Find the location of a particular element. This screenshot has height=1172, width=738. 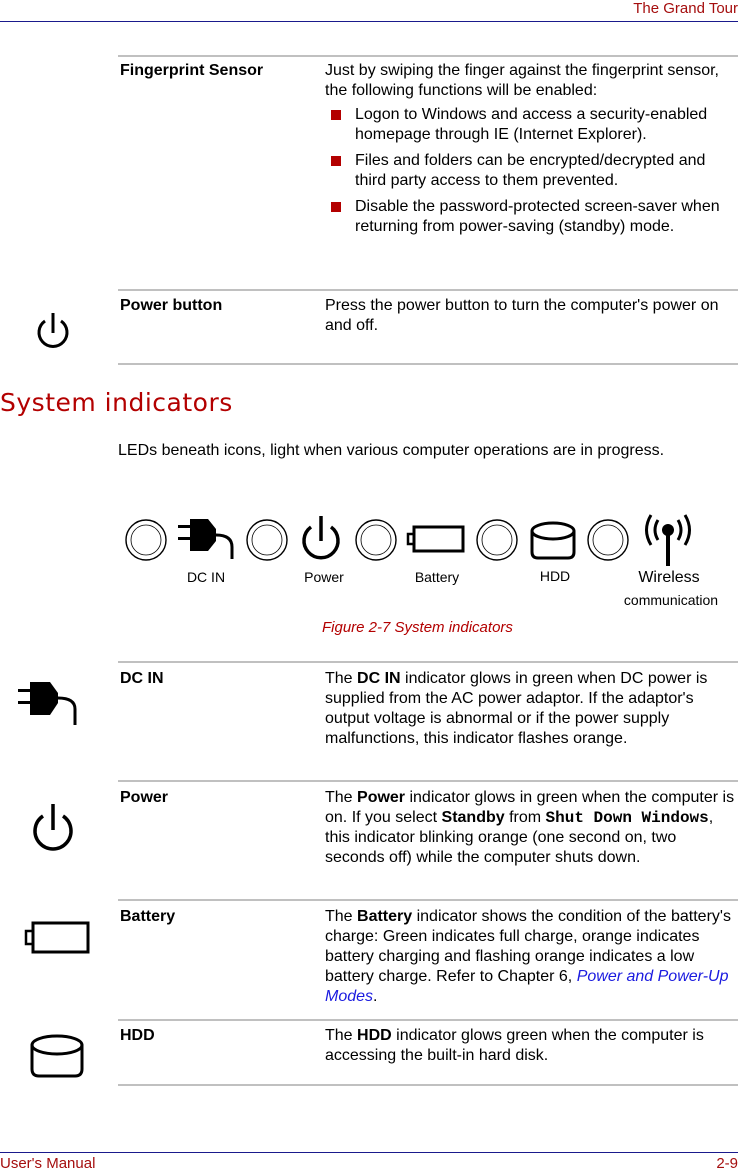

term-dc-in: DC IN is located at coordinates (142, 678).